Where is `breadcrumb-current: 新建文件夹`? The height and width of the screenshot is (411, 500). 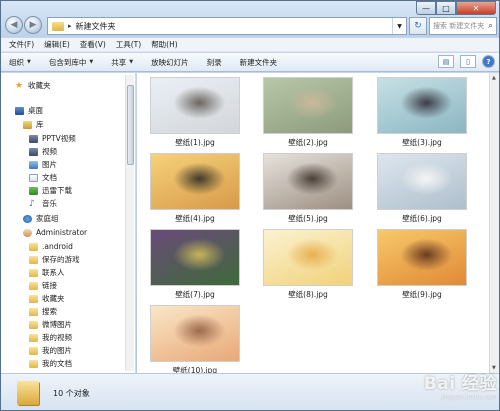
breadcrumb-current: 新建文件夹 is located at coordinates (96, 26).